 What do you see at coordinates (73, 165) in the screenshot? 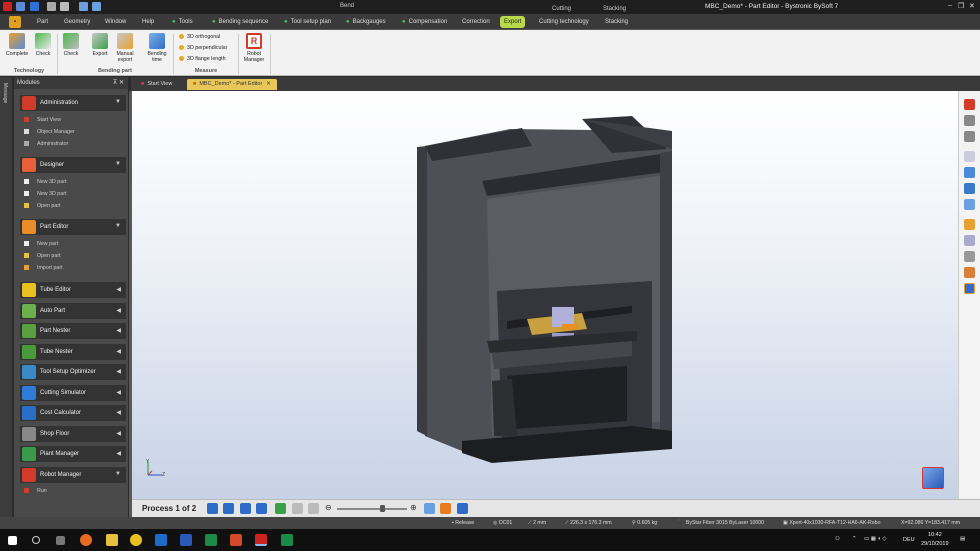
I see `module-designer: Designer ▼` at bounding box center [73, 165].